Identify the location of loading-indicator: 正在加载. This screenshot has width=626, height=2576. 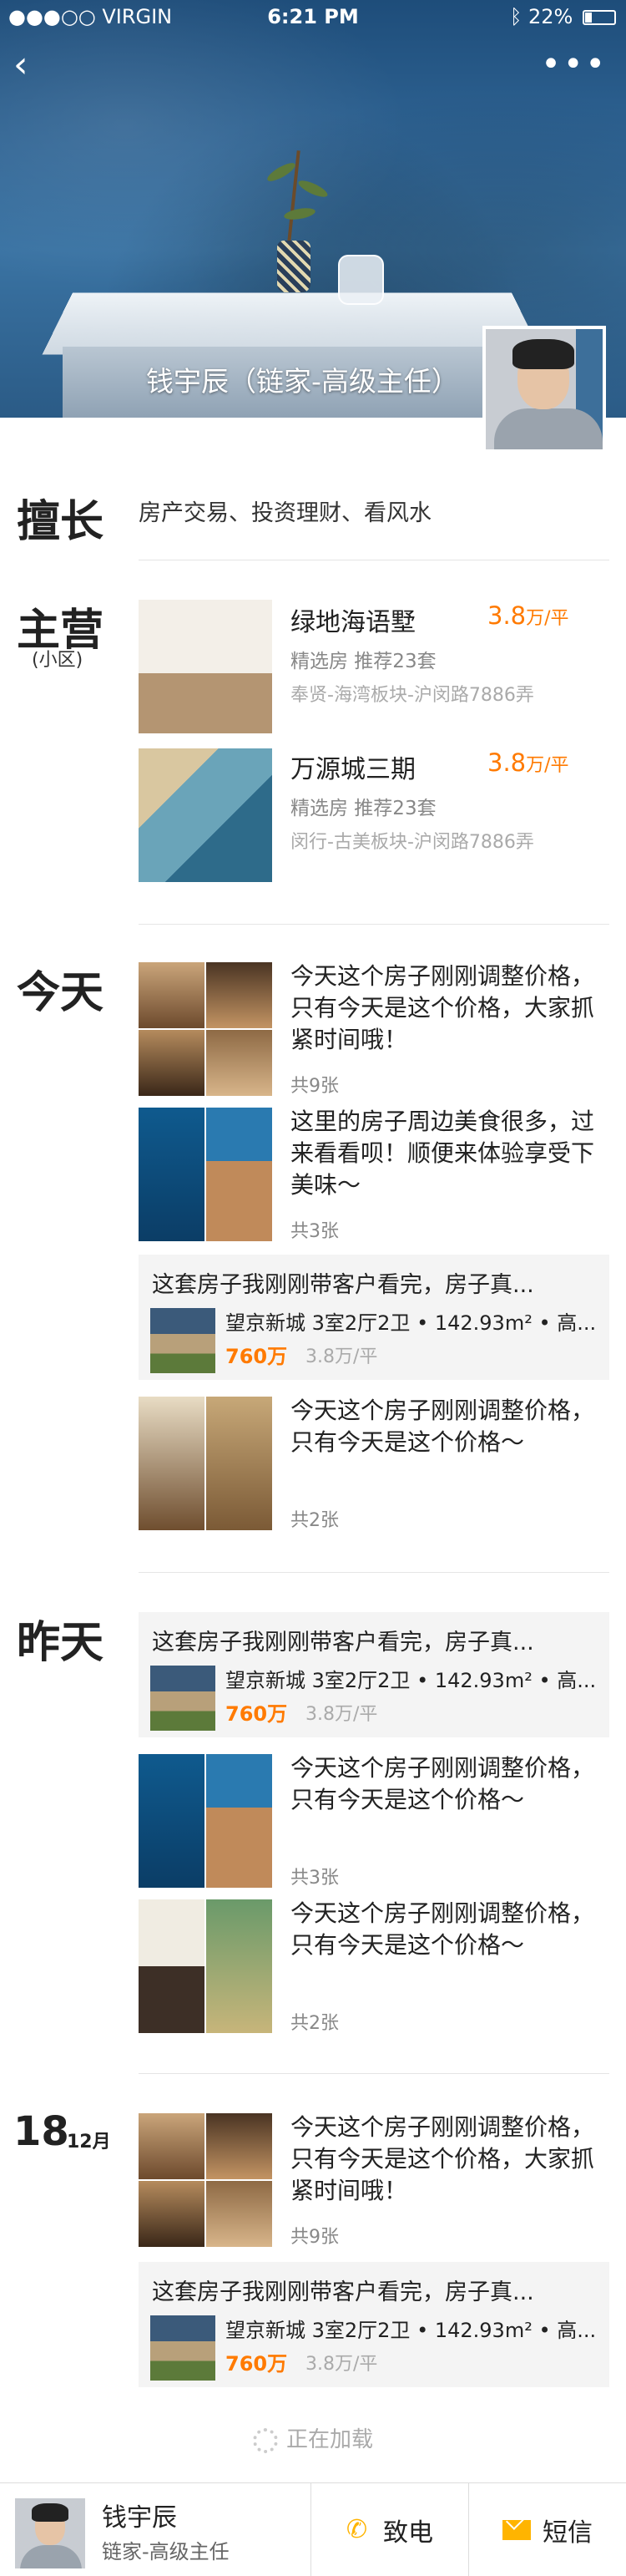
(313, 2437).